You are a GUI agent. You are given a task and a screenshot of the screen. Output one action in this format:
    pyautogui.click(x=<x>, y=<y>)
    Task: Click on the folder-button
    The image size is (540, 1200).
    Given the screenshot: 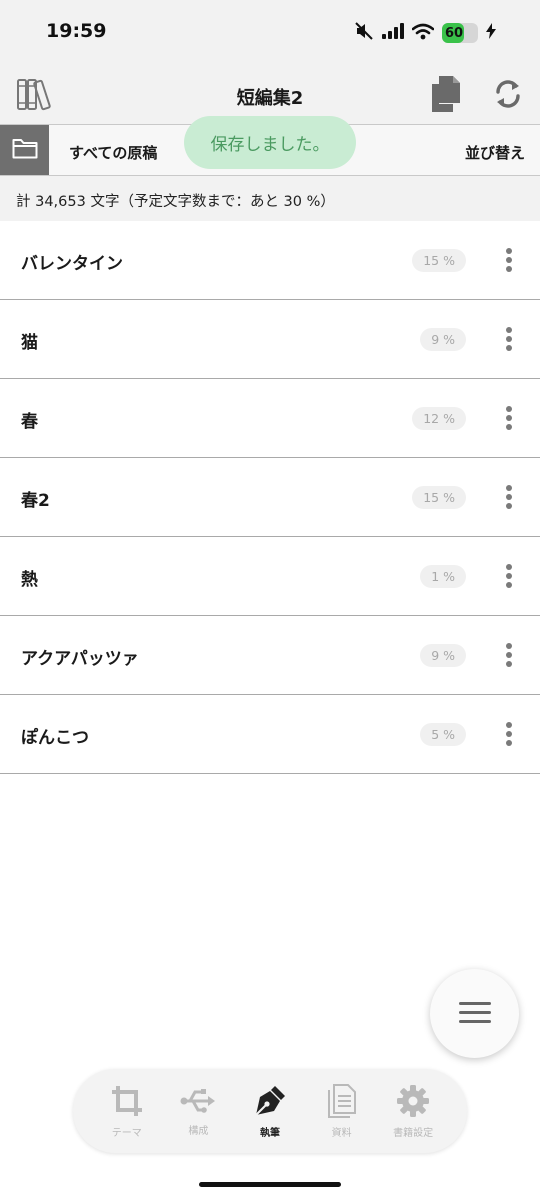 What is the action you would take?
    pyautogui.click(x=24, y=150)
    